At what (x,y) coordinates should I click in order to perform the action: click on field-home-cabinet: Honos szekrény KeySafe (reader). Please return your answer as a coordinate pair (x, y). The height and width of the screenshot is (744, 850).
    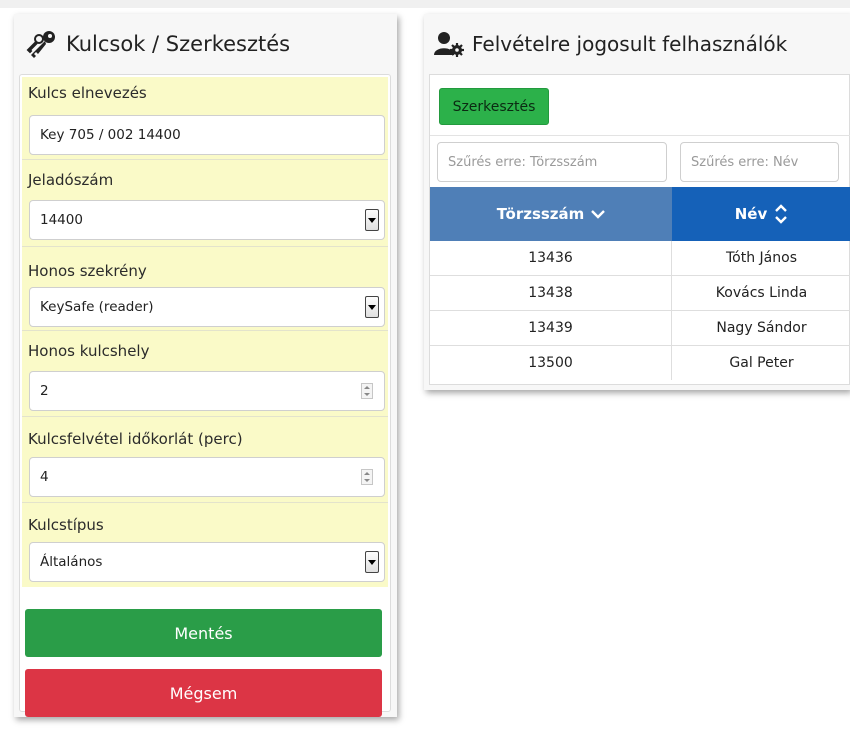
    Looking at the image, I should click on (205, 289).